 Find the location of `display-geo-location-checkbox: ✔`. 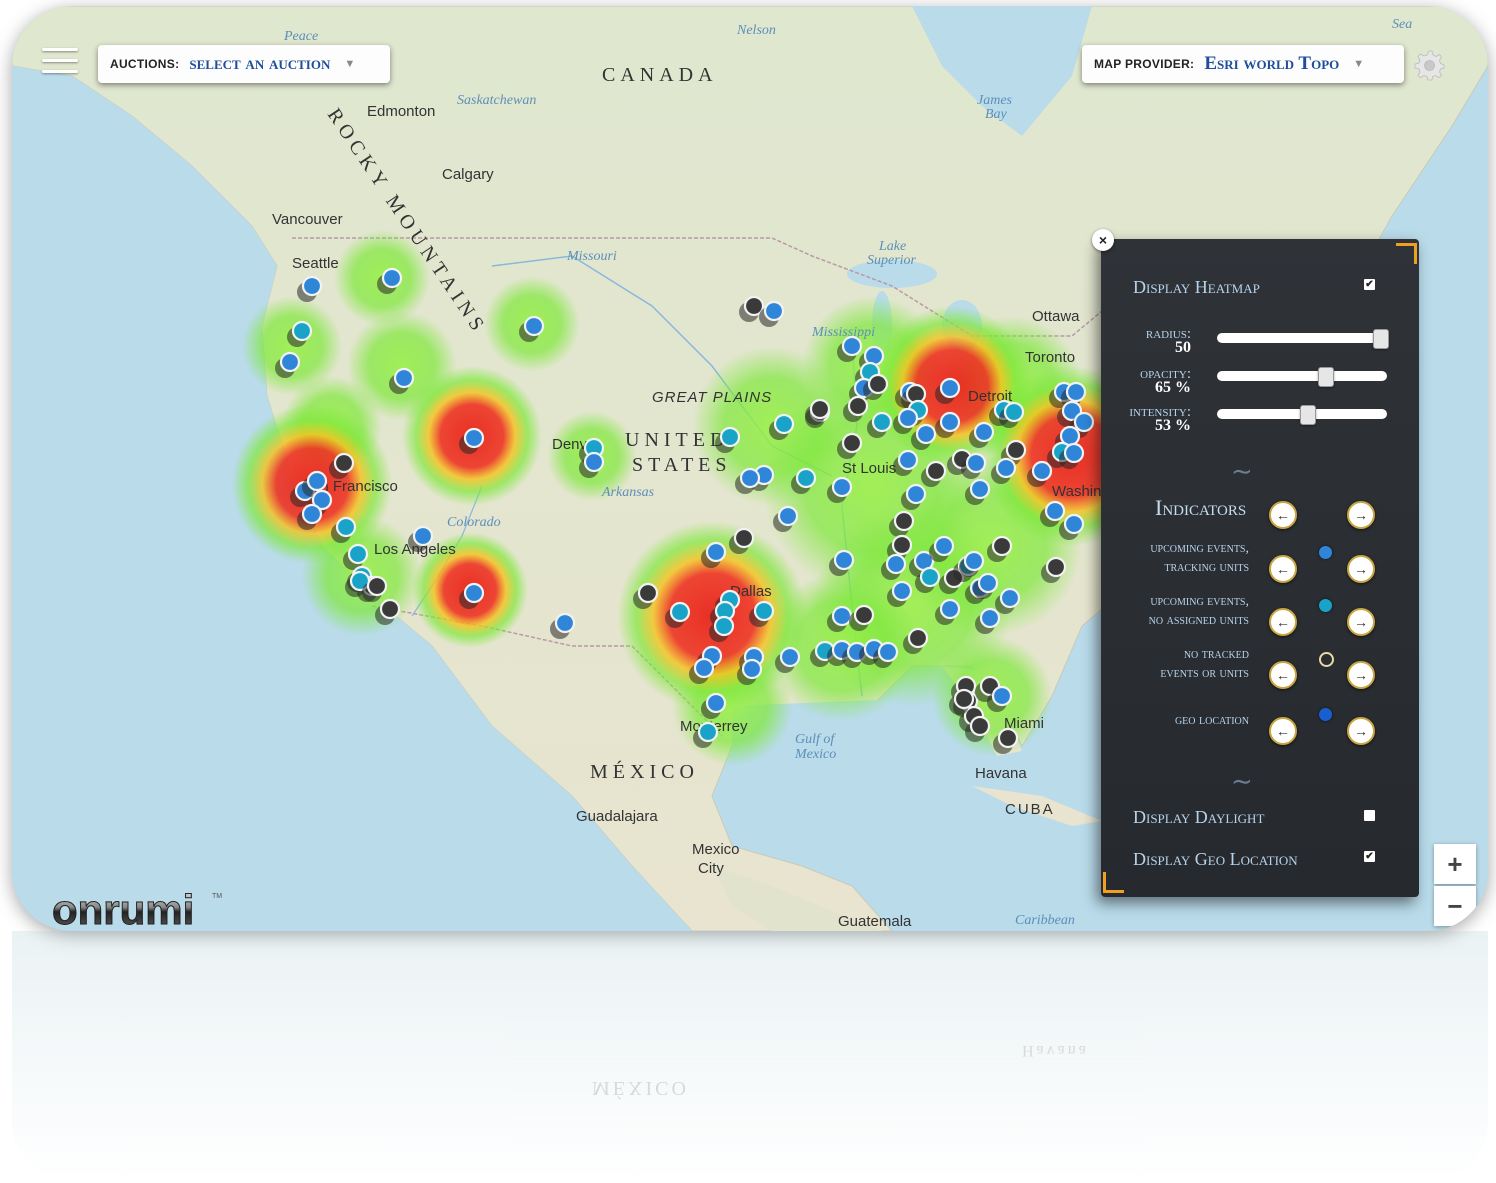

display-geo-location-checkbox: ✔ is located at coordinates (1369, 856).